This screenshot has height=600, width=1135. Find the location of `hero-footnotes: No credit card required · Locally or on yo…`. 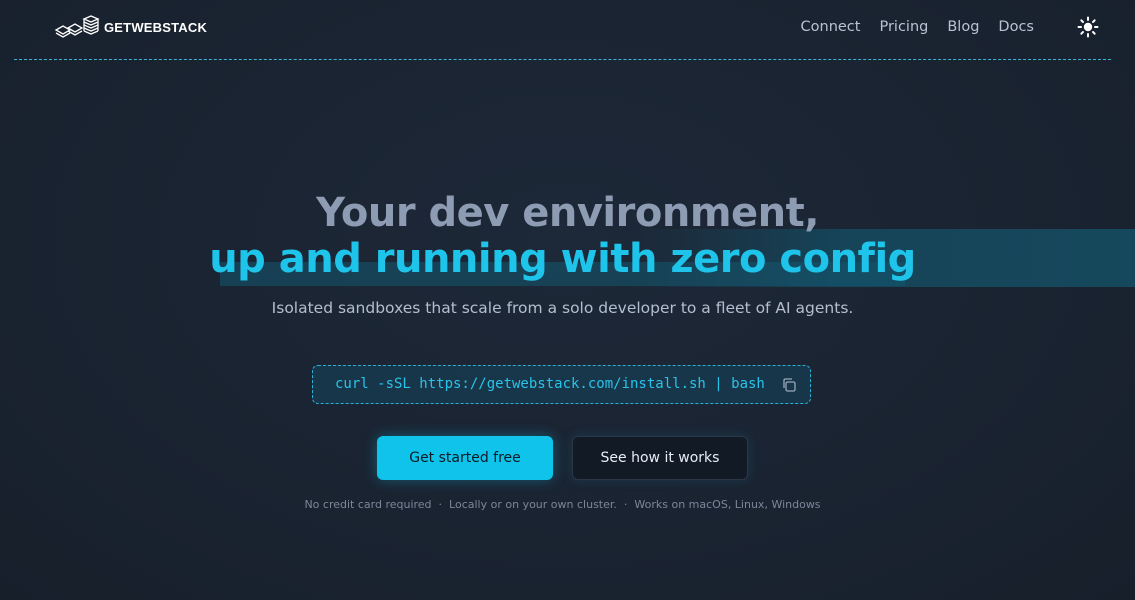

hero-footnotes: No credit card required · Locally or on yo… is located at coordinates (562, 504).